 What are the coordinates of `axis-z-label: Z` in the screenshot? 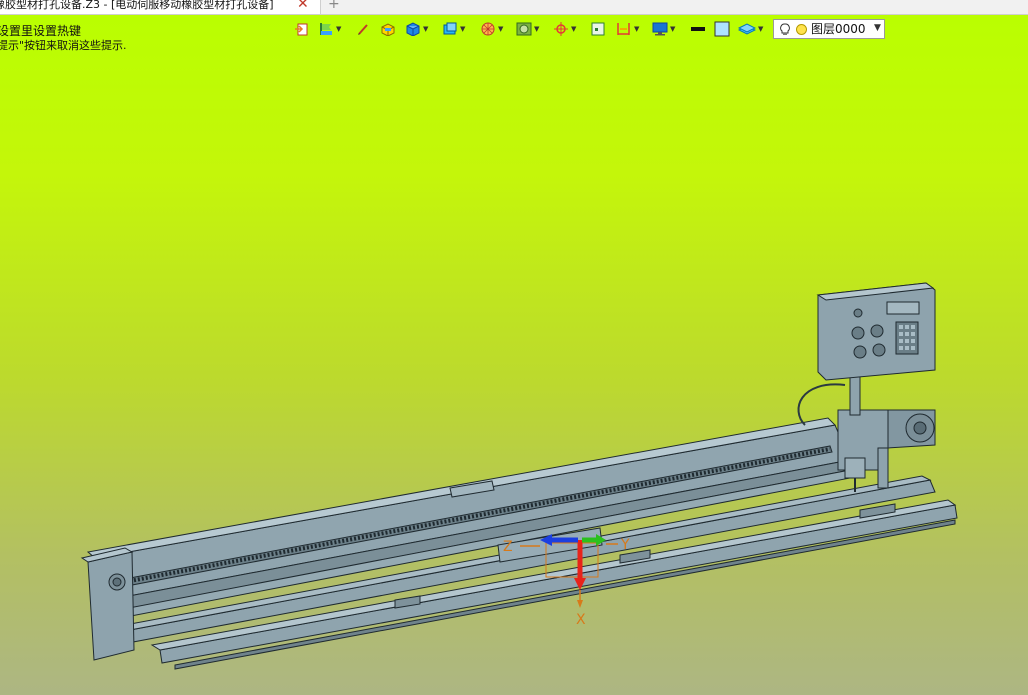 It's located at (508, 547).